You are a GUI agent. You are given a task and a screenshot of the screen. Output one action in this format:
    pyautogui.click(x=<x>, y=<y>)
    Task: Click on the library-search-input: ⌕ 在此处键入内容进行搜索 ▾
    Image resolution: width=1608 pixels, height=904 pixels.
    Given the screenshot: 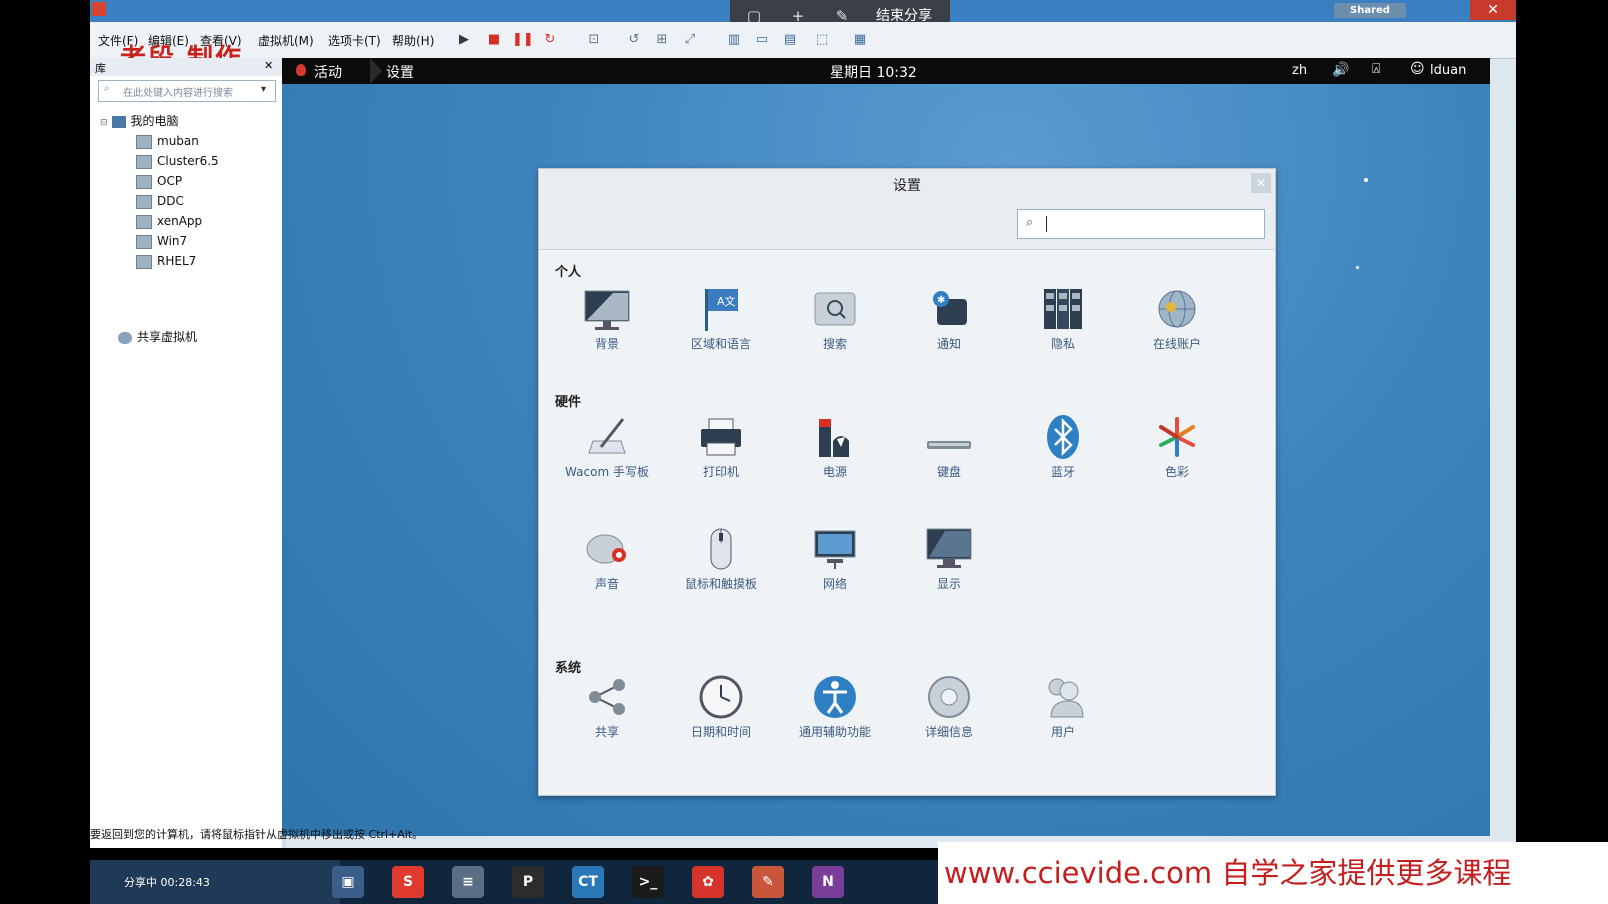 What is the action you would take?
    pyautogui.click(x=187, y=91)
    